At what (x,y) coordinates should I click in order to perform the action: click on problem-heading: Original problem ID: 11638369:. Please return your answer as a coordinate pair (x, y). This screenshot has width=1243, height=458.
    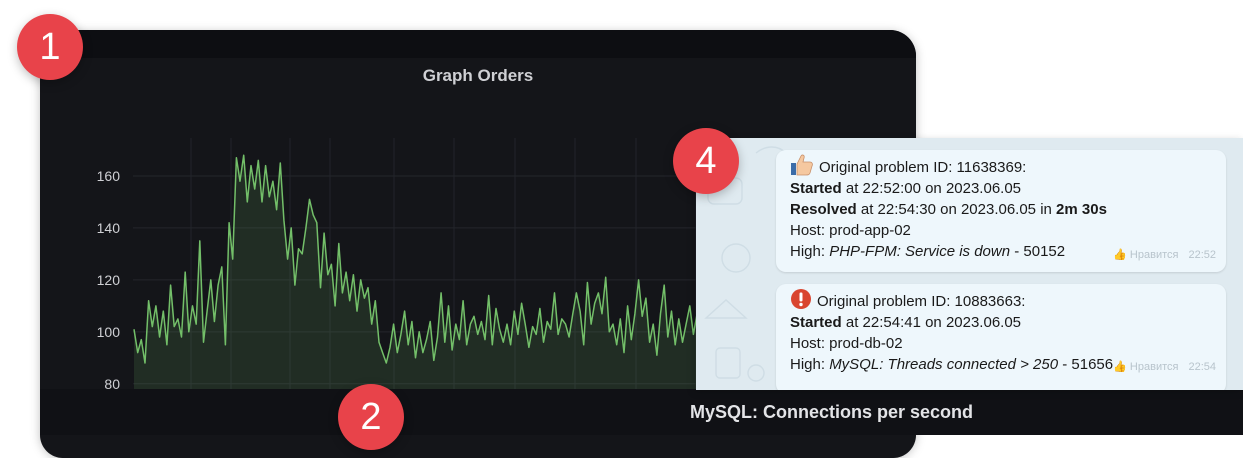
    Looking at the image, I should click on (923, 167).